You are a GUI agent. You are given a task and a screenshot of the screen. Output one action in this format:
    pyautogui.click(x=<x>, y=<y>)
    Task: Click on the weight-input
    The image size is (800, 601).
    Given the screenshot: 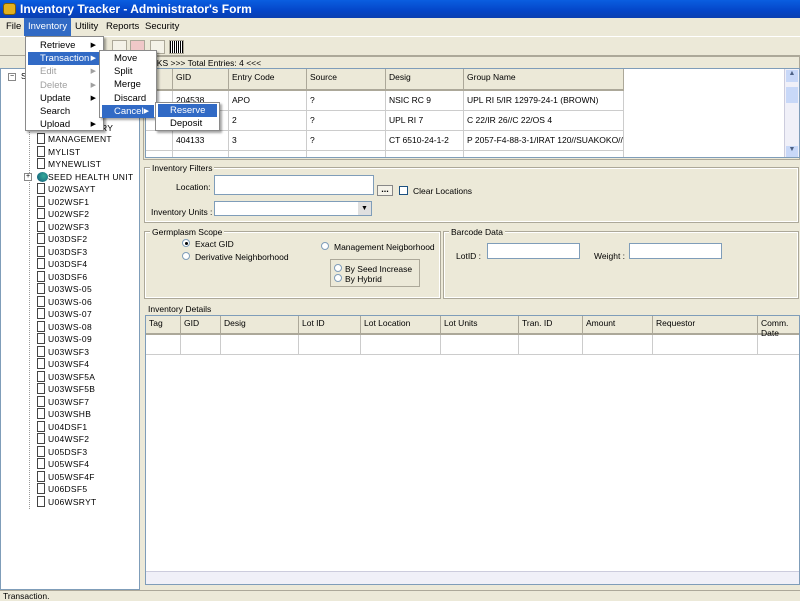 What is the action you would take?
    pyautogui.click(x=675, y=251)
    